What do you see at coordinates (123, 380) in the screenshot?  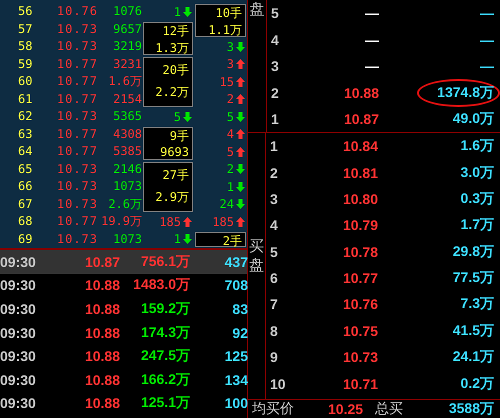 I see `trade-row: 09:30 10.88 166.2万 134` at bounding box center [123, 380].